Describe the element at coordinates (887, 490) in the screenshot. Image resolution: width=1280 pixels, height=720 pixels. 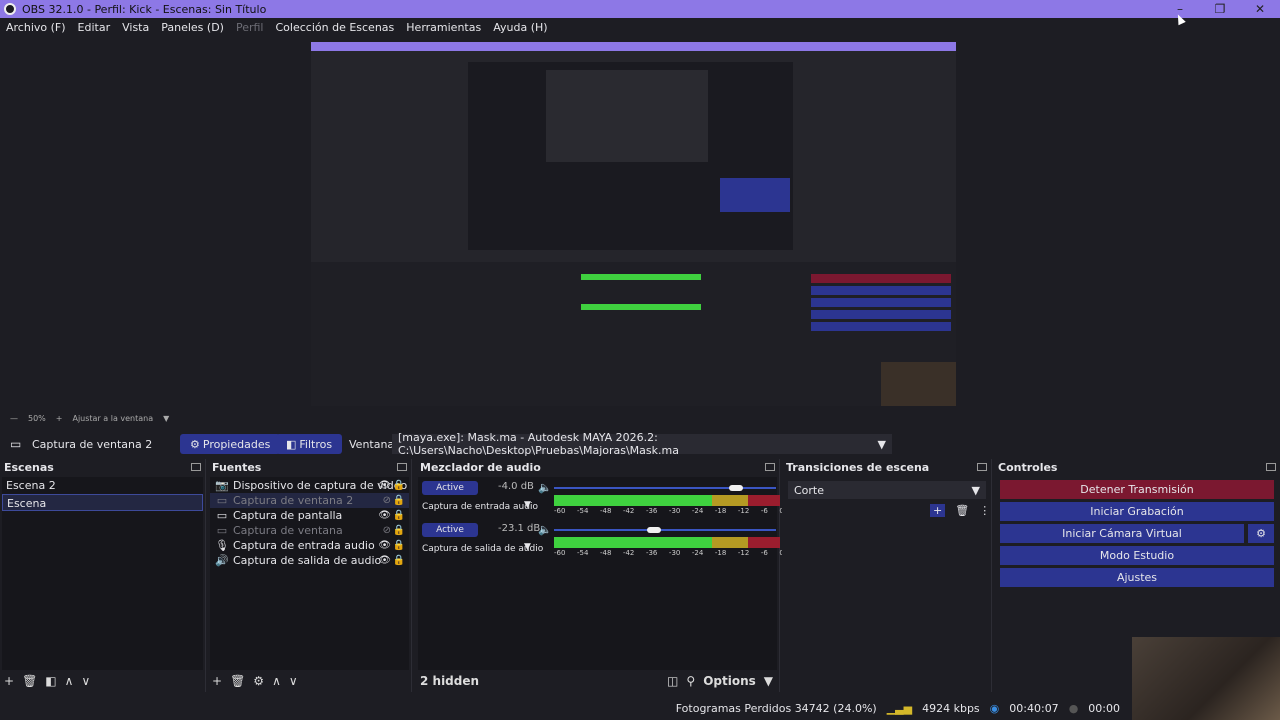
I see `transition-select: Corte ▼` at that location.